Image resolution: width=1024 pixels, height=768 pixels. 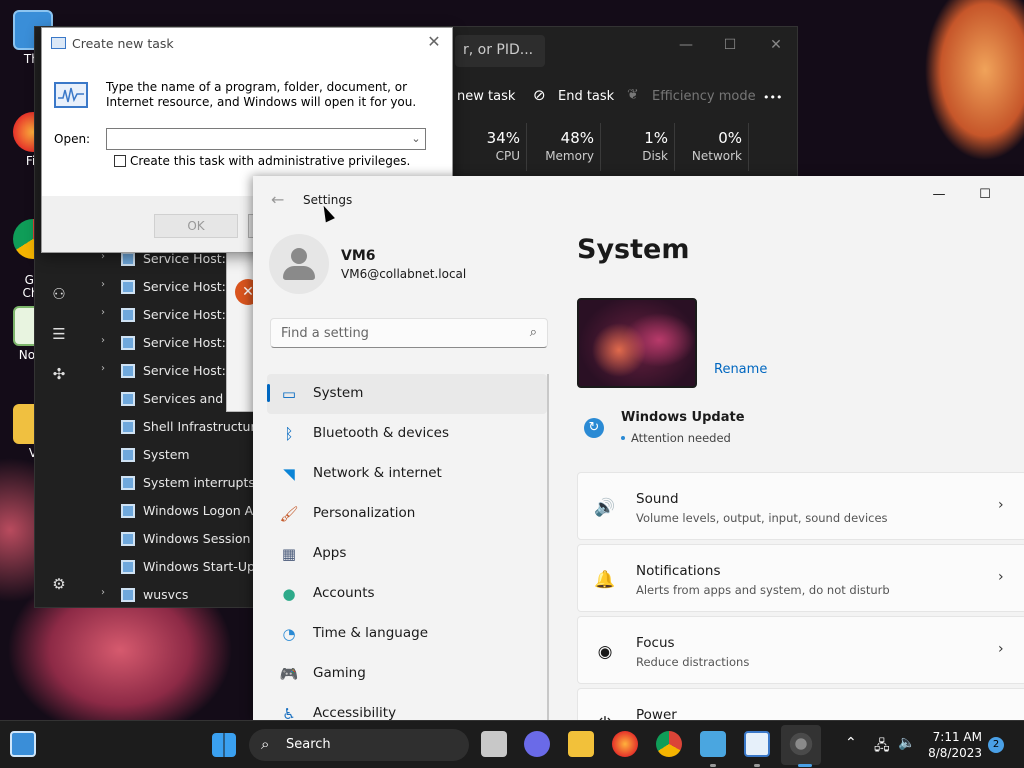 I want to click on open-label: Open:, so click(x=72, y=139).